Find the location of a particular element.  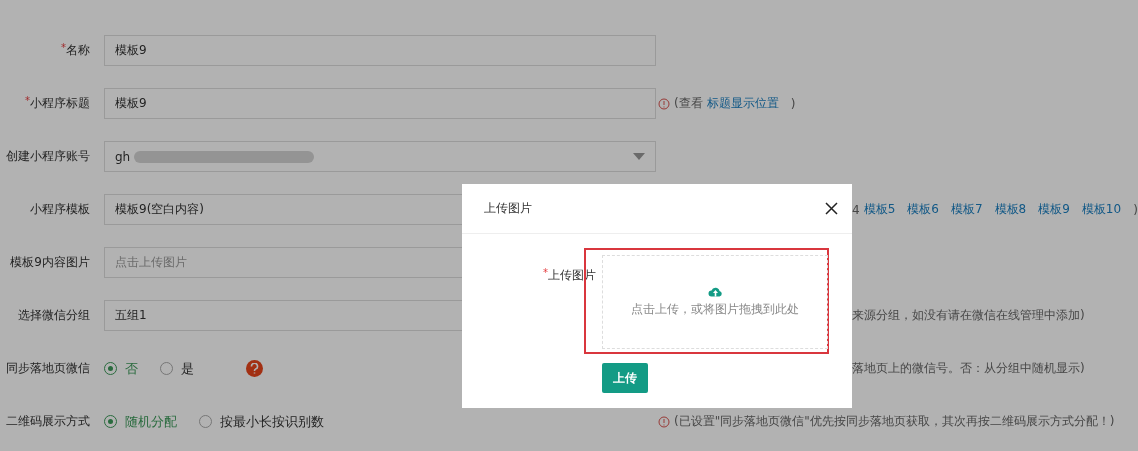

field-label: 小程序模板 is located at coordinates (60, 209).